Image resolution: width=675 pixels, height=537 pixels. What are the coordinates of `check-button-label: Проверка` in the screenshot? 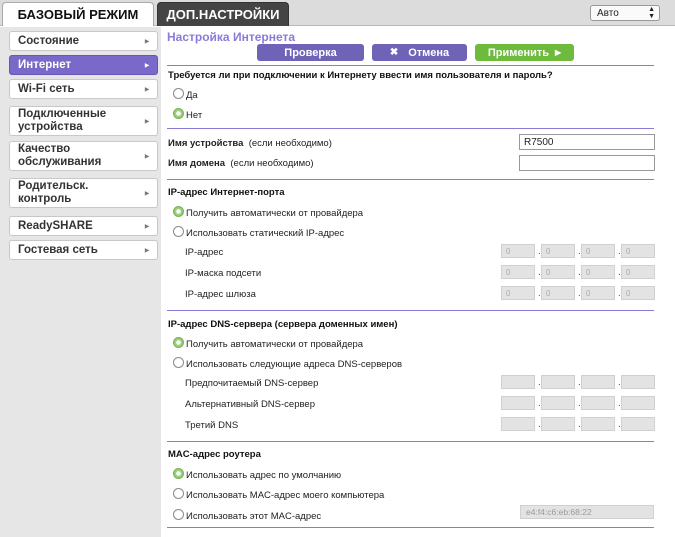 It's located at (310, 52).